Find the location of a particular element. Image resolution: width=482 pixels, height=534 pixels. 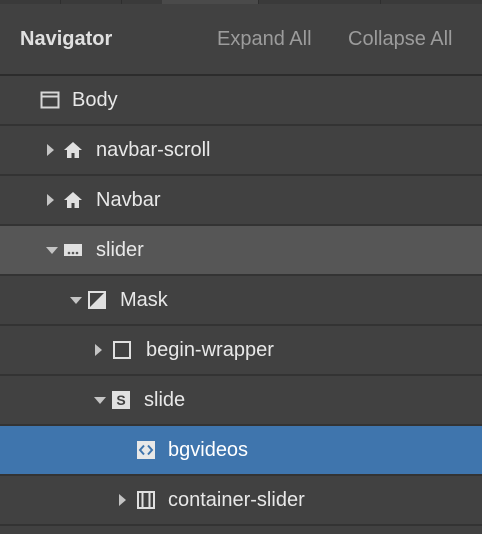

mask-icon is located at coordinates (97, 300).